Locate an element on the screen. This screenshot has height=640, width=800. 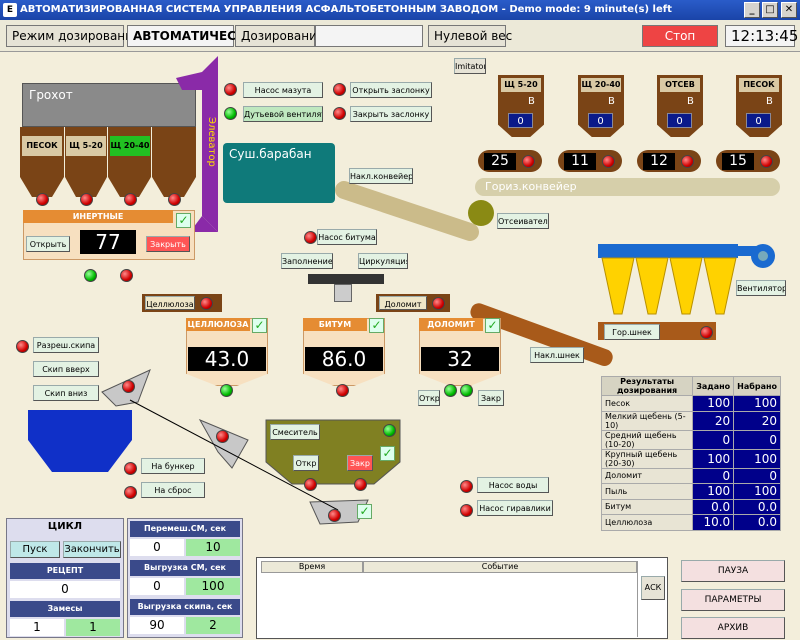
pipe-junction is located at coordinates (346, 279).